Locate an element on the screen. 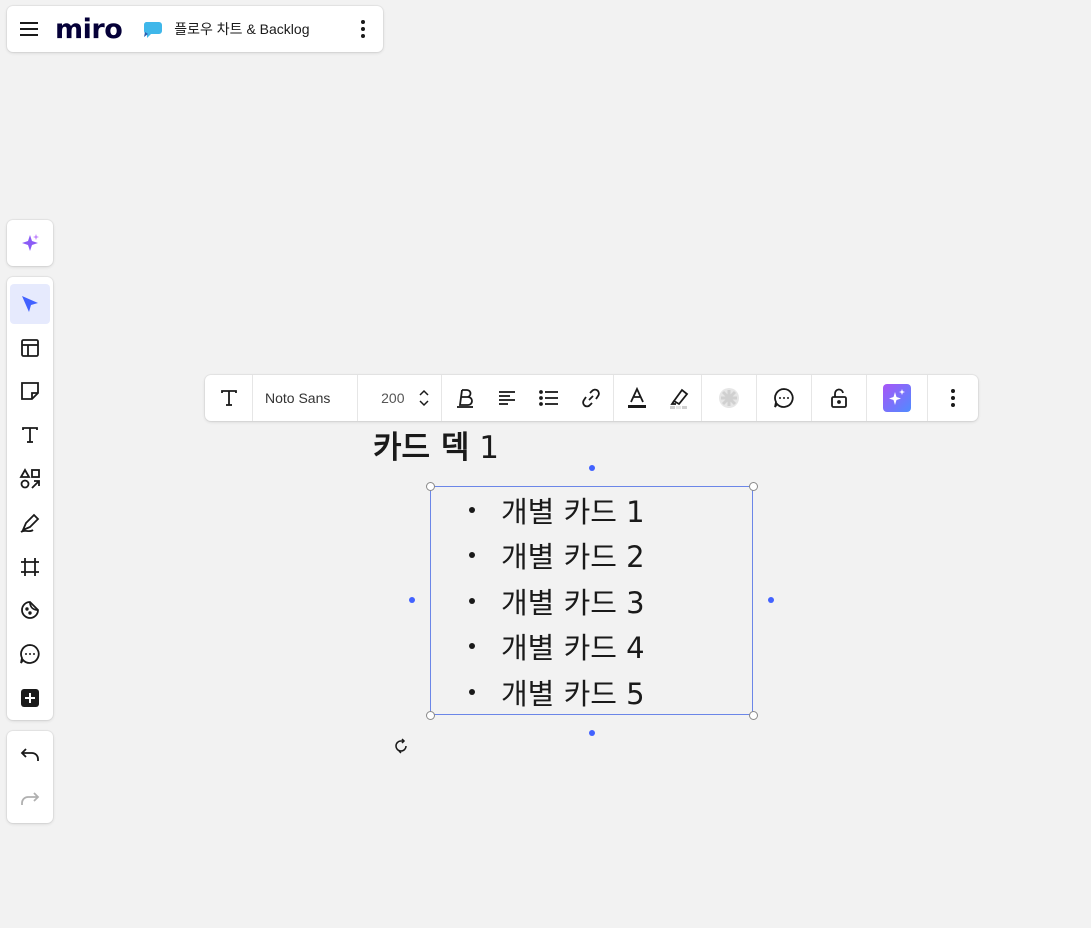 This screenshot has width=1091, height=928. resize-handle-top-left is located at coordinates (430, 486).